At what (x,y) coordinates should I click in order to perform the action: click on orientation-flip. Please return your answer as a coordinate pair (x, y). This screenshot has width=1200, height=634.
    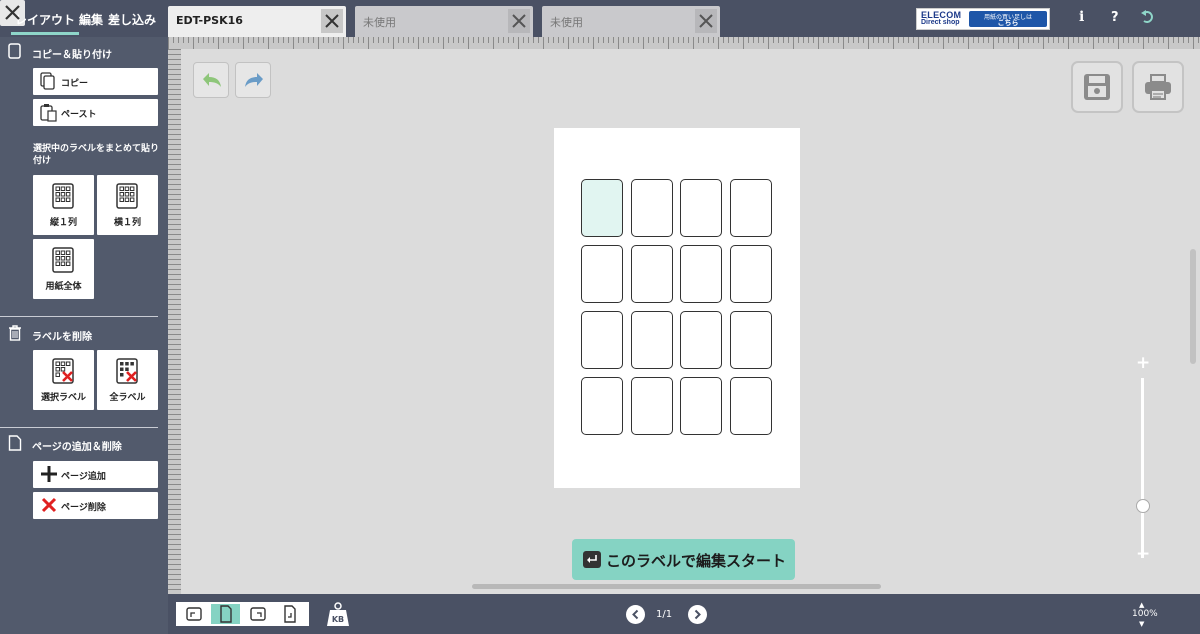
    Looking at the image, I should click on (289, 614).